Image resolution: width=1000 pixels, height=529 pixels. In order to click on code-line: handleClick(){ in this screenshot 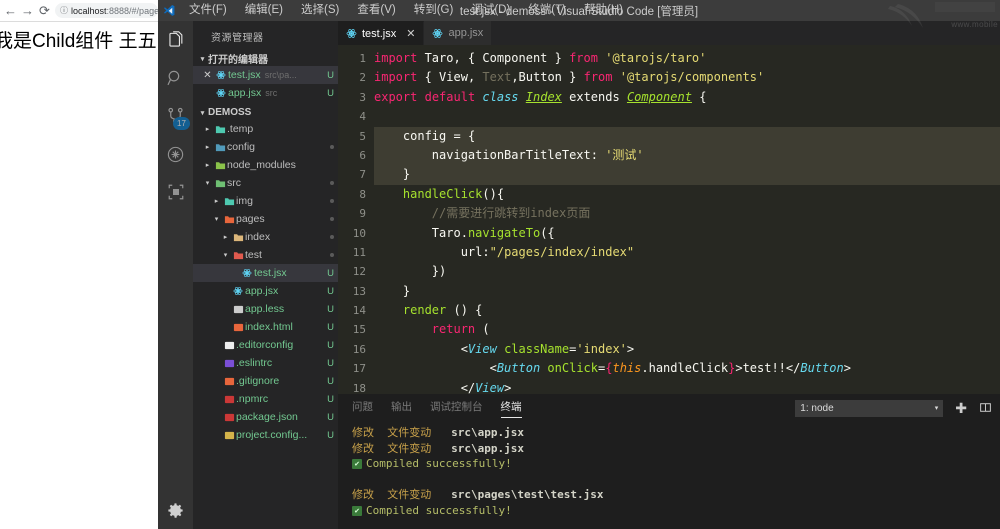, I will do `click(687, 194)`.